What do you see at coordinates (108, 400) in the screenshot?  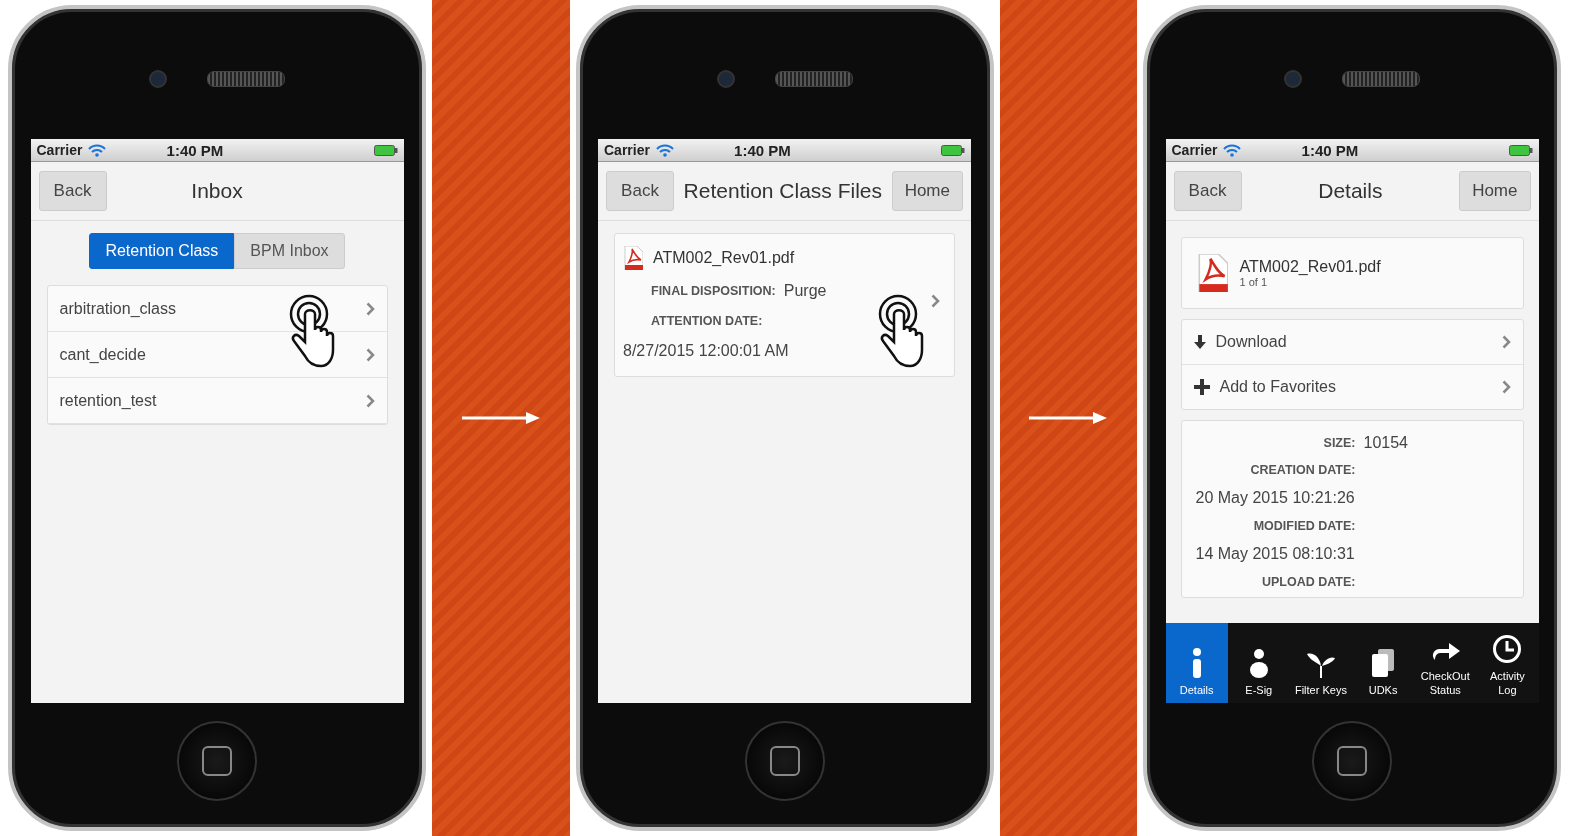 I see `item-label: retention_test` at bounding box center [108, 400].